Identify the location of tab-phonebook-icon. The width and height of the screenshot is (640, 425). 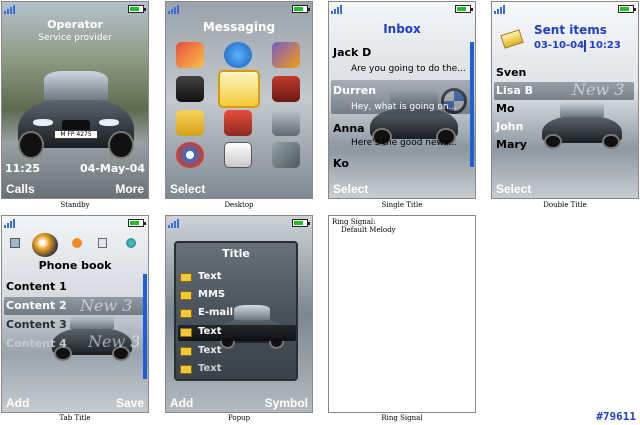
(45, 245).